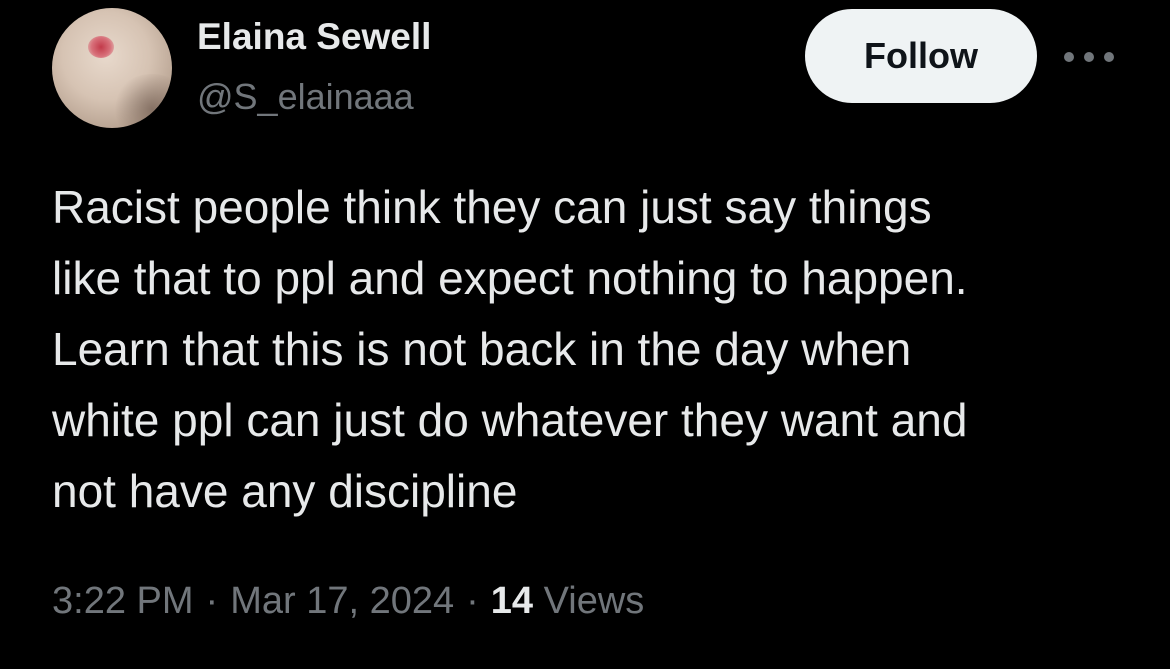  I want to click on author-handle: @S_elainaaa, so click(305, 97).